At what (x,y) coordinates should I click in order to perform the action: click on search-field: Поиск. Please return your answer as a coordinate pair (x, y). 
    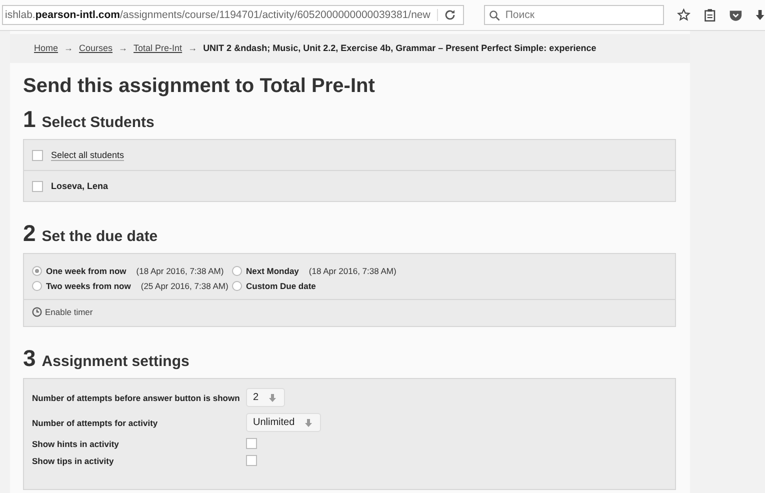
    Looking at the image, I should click on (574, 15).